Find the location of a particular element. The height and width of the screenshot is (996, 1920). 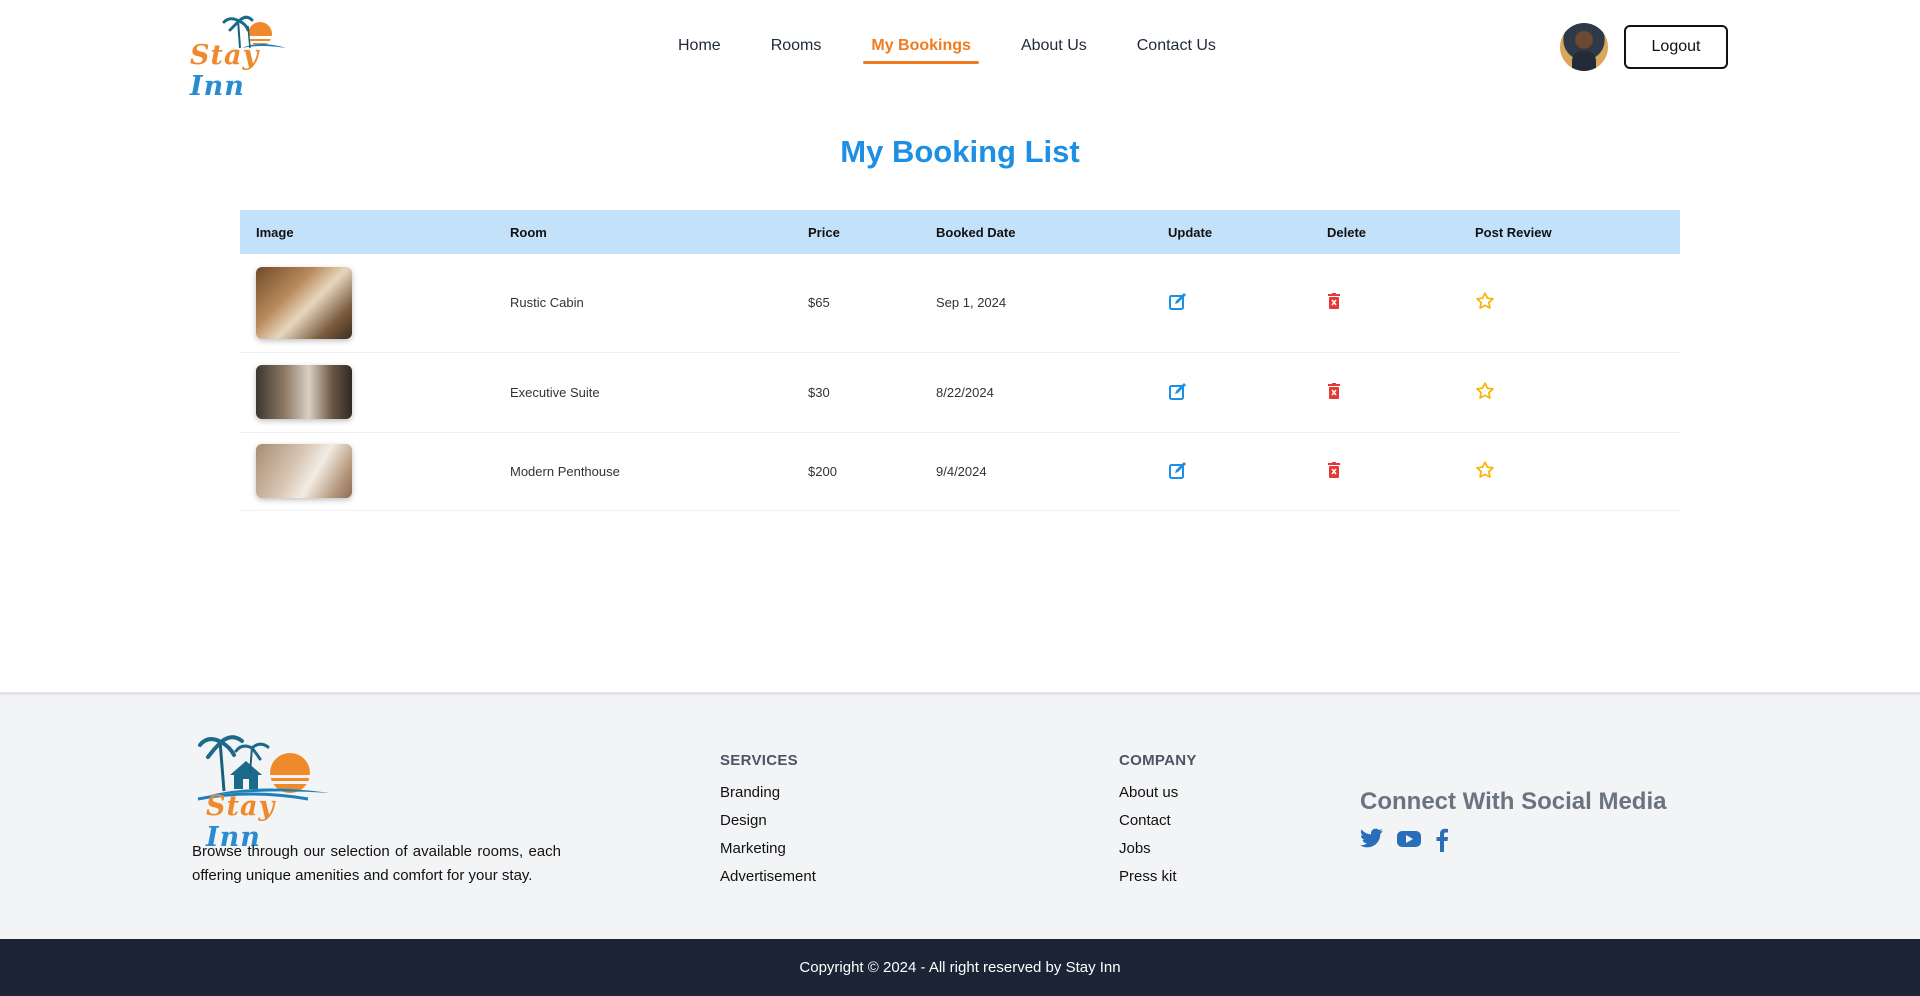

room-name: Modern Penthouse is located at coordinates (643, 471).